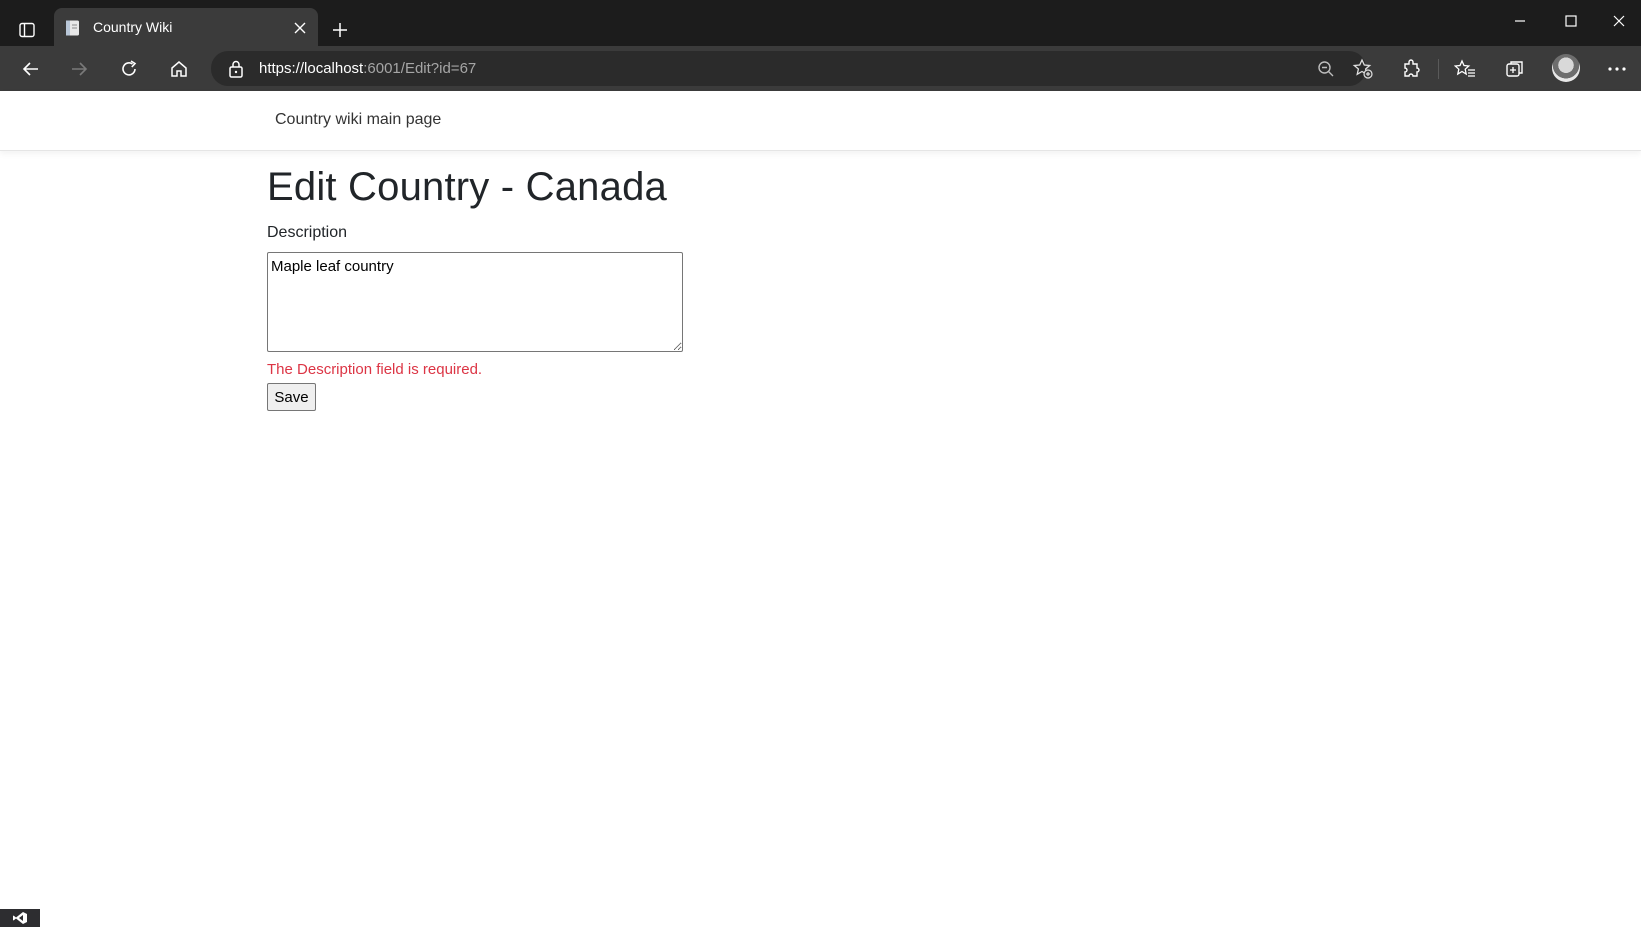 Image resolution: width=1641 pixels, height=927 pixels. Describe the element at coordinates (1520, 21) in the screenshot. I see `minimize-icon` at that location.